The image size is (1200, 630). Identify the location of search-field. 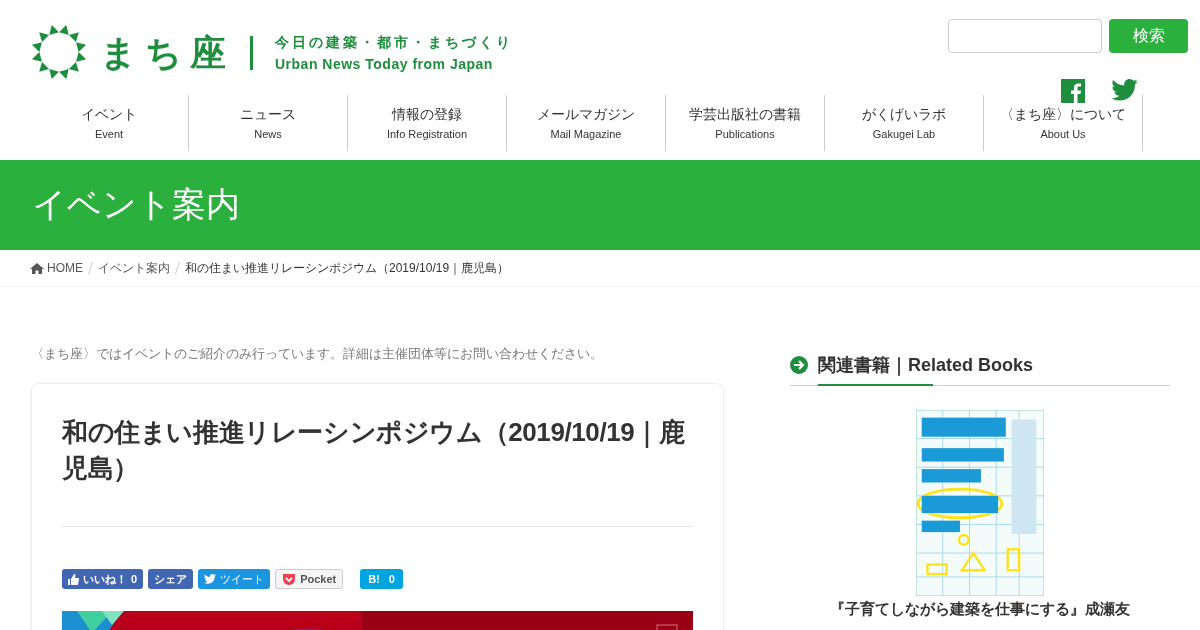
(1025, 36).